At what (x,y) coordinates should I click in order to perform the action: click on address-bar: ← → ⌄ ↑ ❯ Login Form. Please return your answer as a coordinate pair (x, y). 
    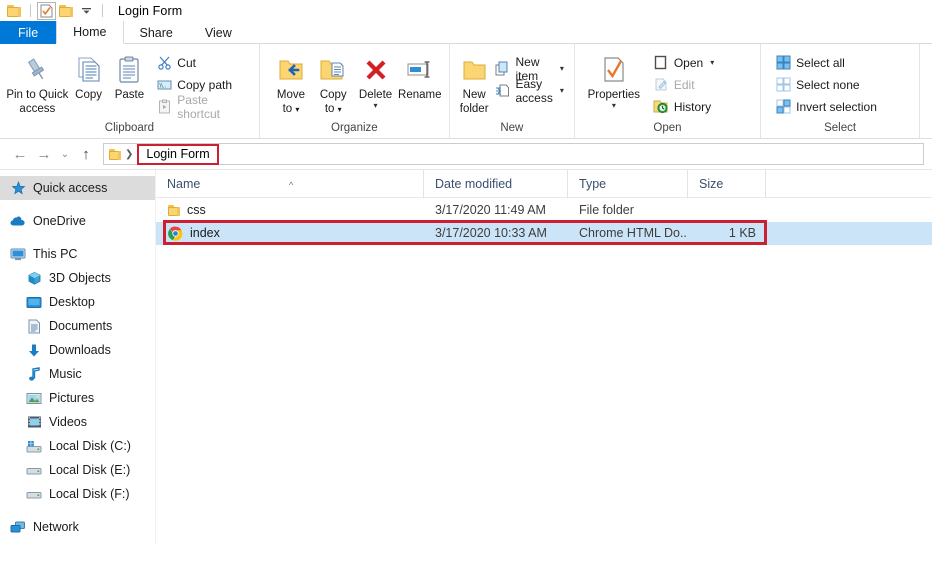
    Looking at the image, I should click on (466, 154).